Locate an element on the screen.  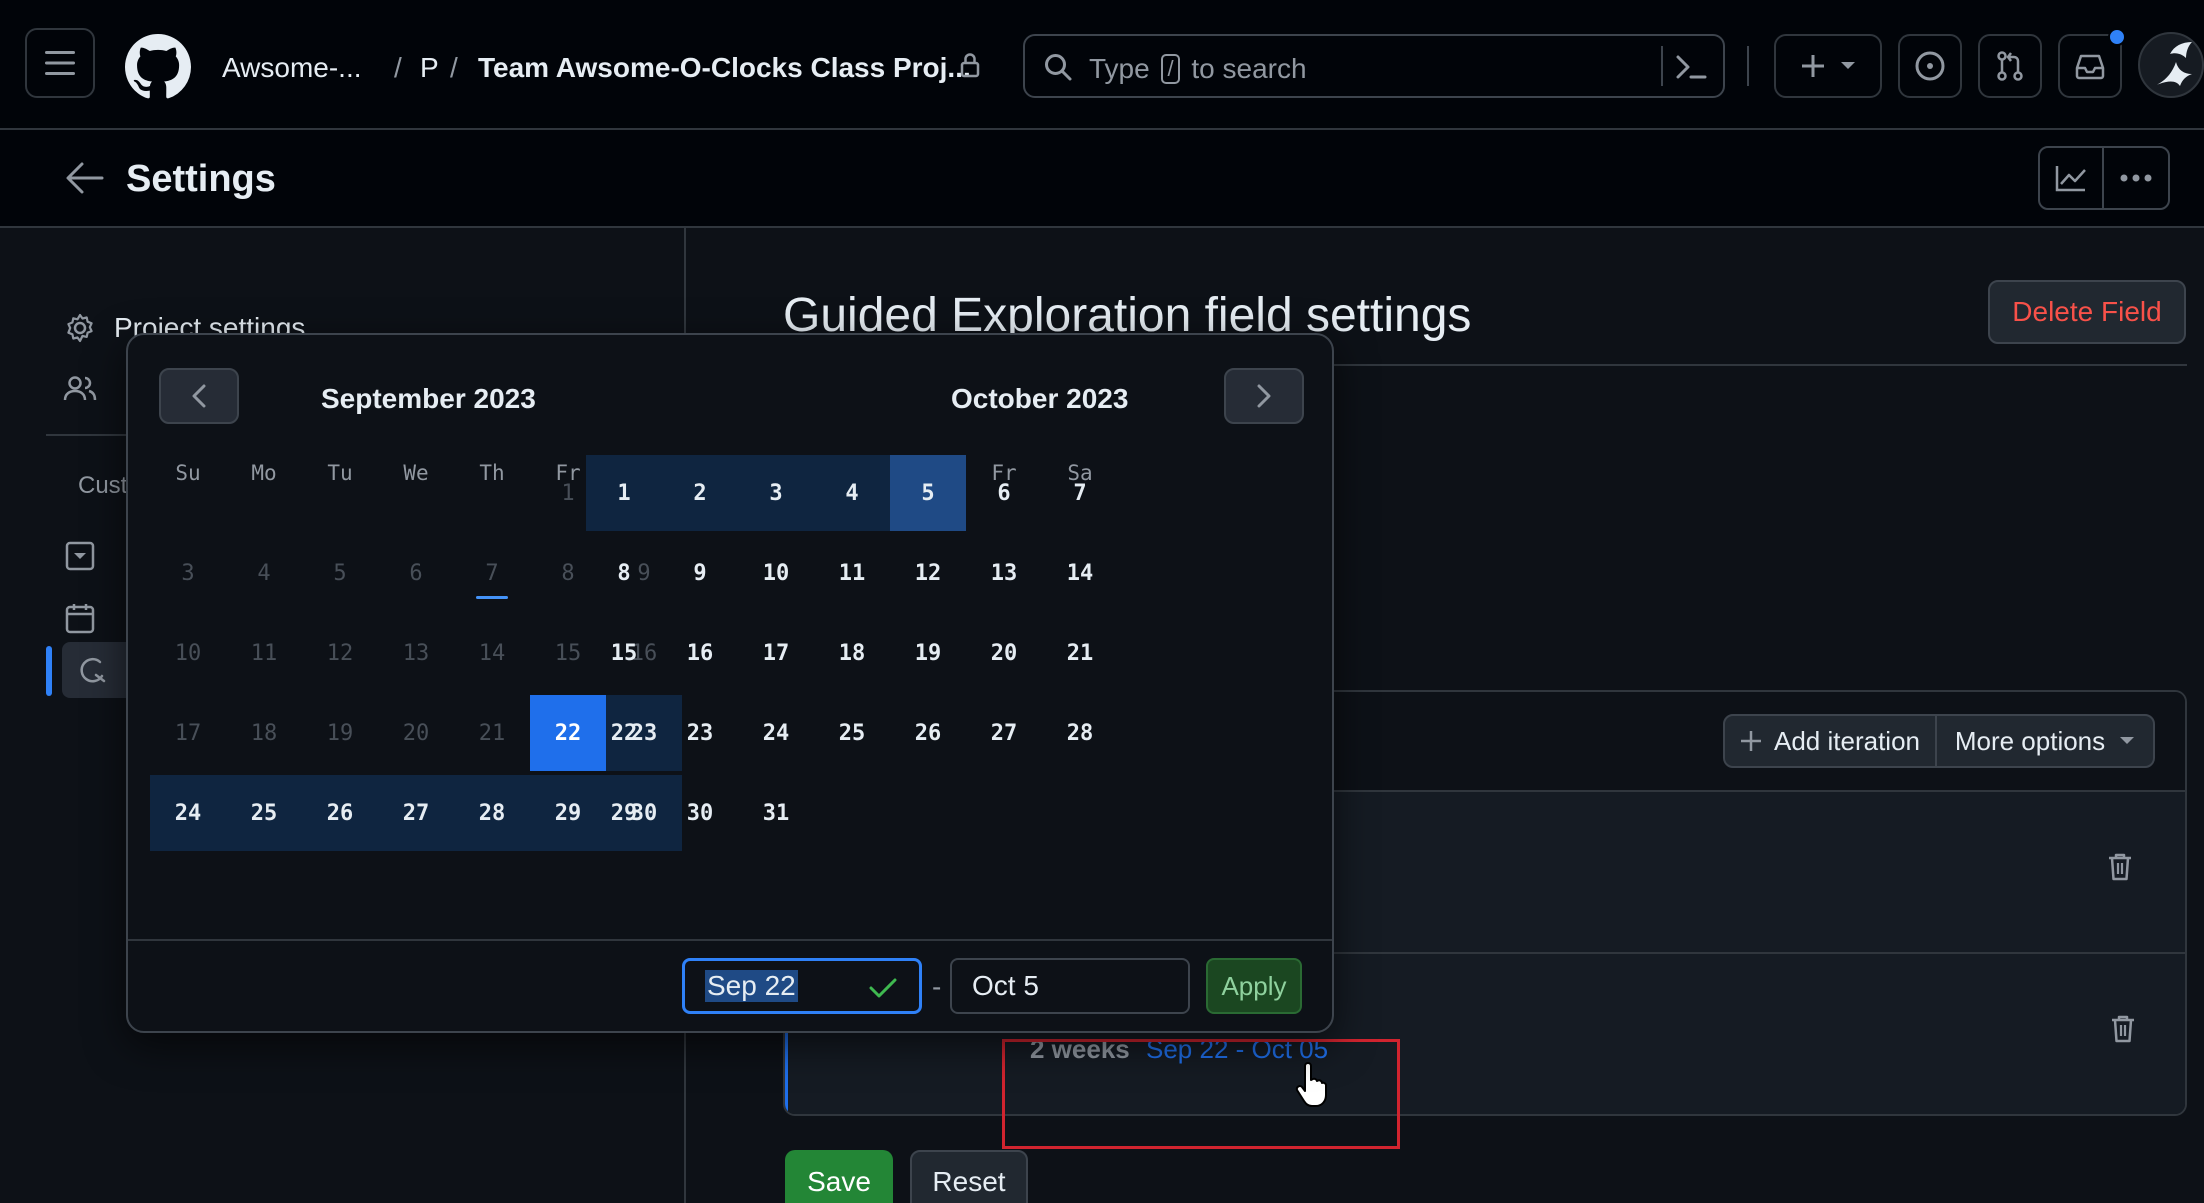
calendar-day: 11 is located at coordinates (852, 573).